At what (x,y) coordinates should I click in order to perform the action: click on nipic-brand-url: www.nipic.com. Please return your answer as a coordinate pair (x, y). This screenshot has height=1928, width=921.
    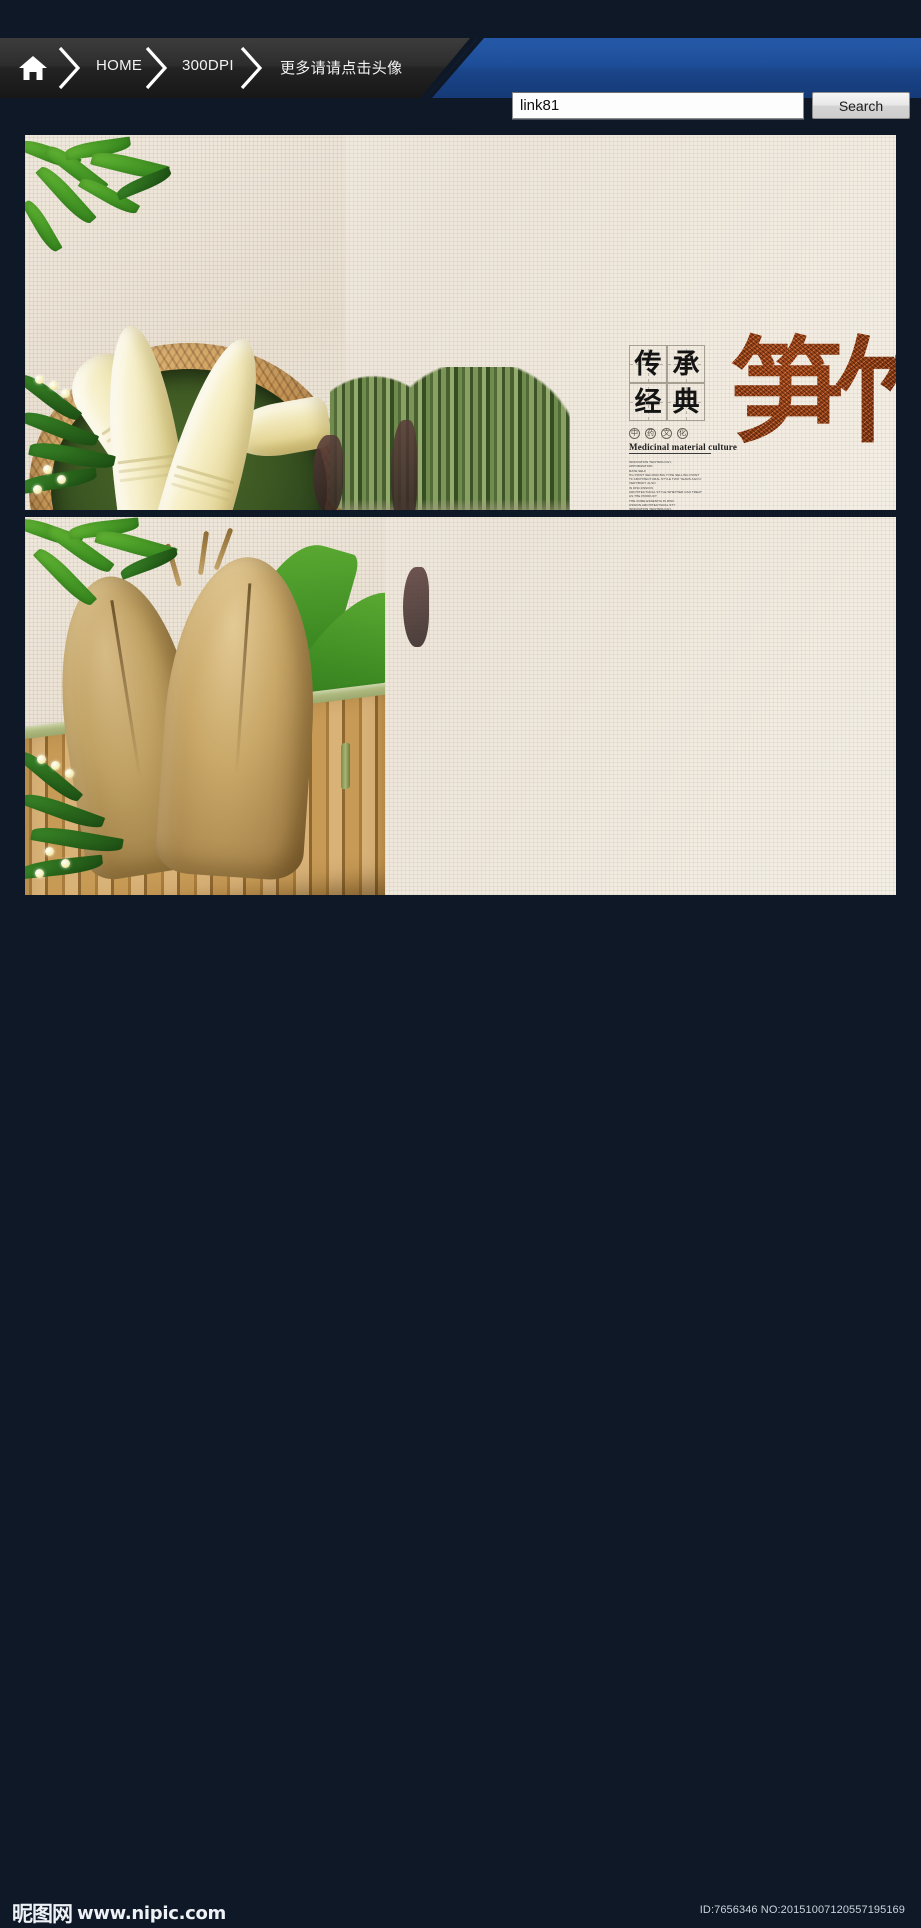
    Looking at the image, I should click on (152, 1913).